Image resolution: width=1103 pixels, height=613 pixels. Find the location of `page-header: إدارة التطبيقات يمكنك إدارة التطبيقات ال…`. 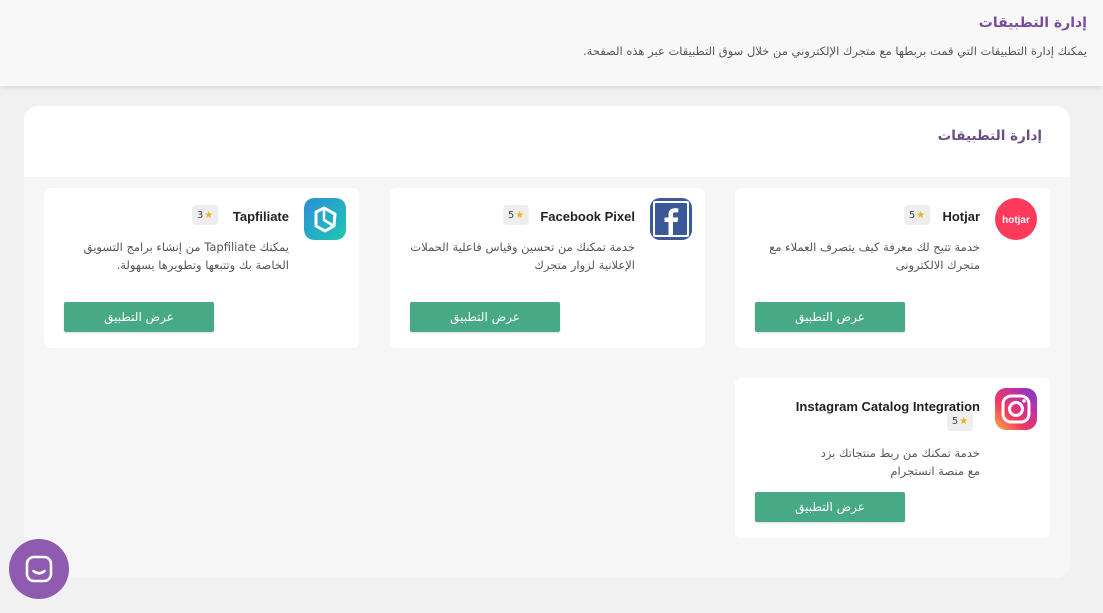

page-header: إدارة التطبيقات يمكنك إدارة التطبيقات ال… is located at coordinates (551, 43).